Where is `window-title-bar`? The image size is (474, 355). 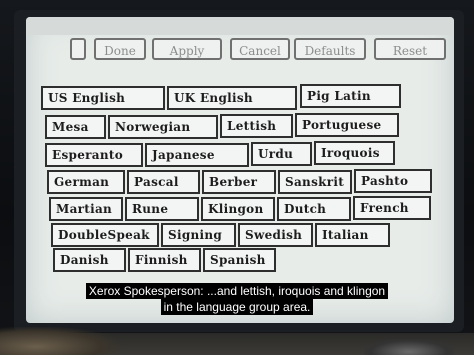 window-title-bar is located at coordinates (240, 26).